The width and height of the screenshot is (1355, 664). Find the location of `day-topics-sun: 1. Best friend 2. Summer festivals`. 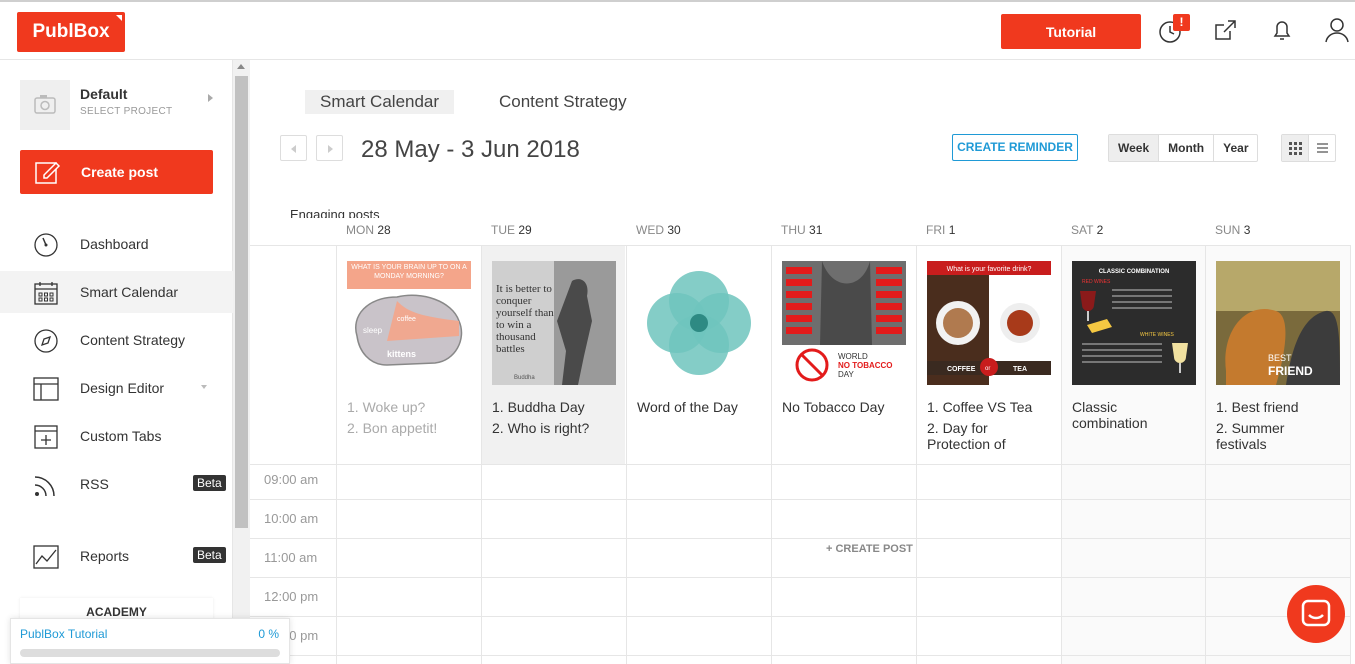

day-topics-sun: 1. Best friend 2. Summer festivals is located at coordinates (1266, 428).